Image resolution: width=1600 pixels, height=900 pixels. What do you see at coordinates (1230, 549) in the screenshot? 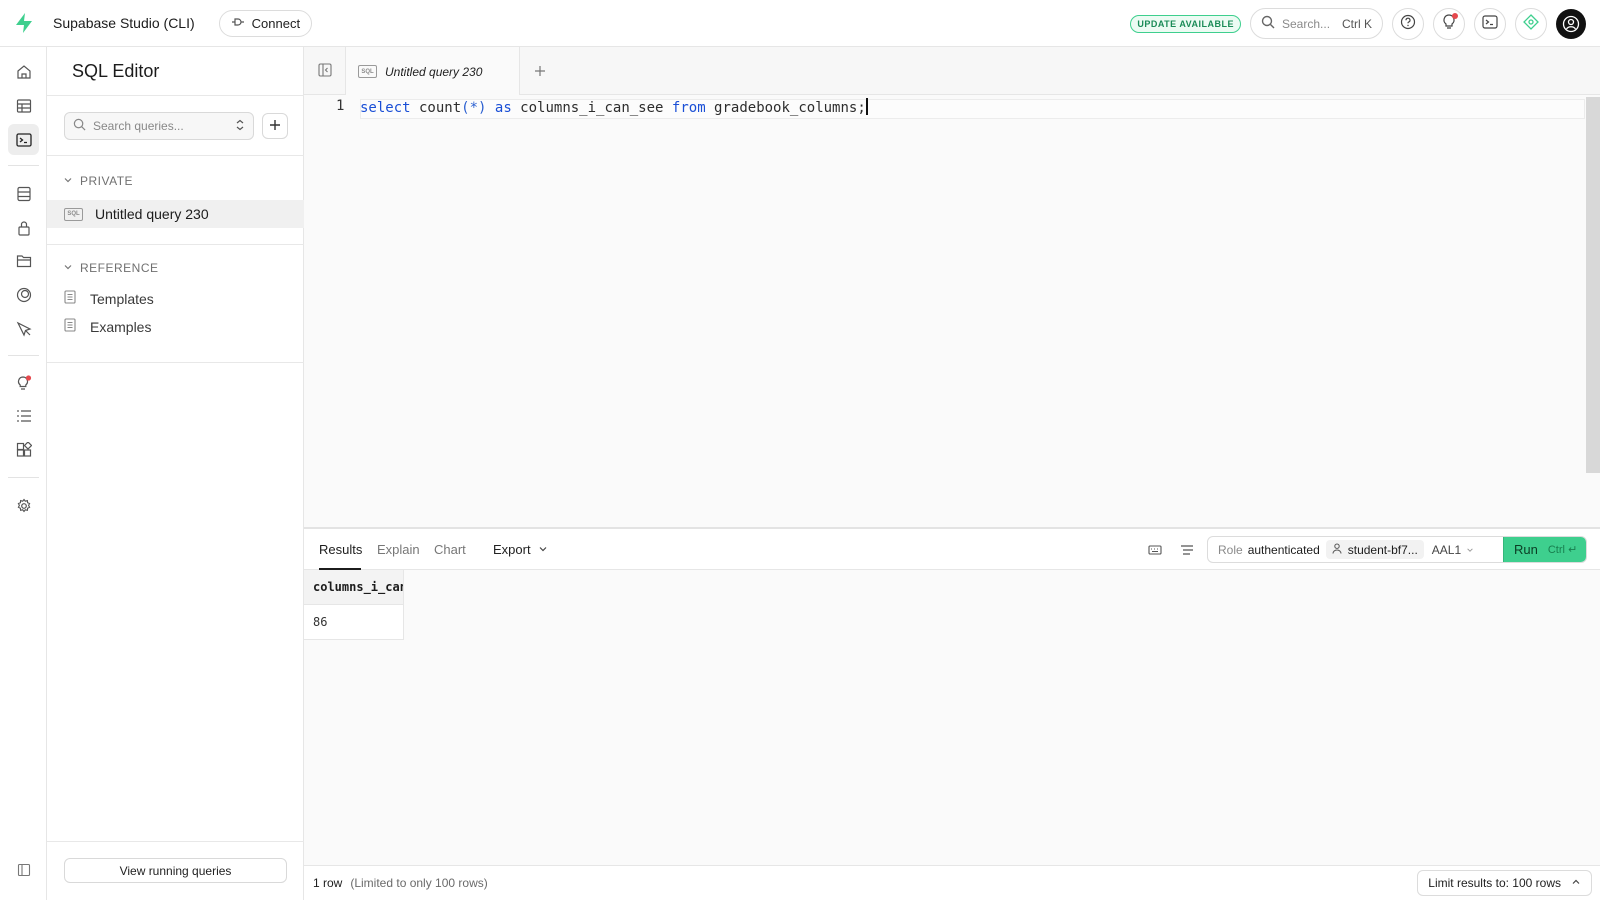
I see `role-label: Role` at bounding box center [1230, 549].